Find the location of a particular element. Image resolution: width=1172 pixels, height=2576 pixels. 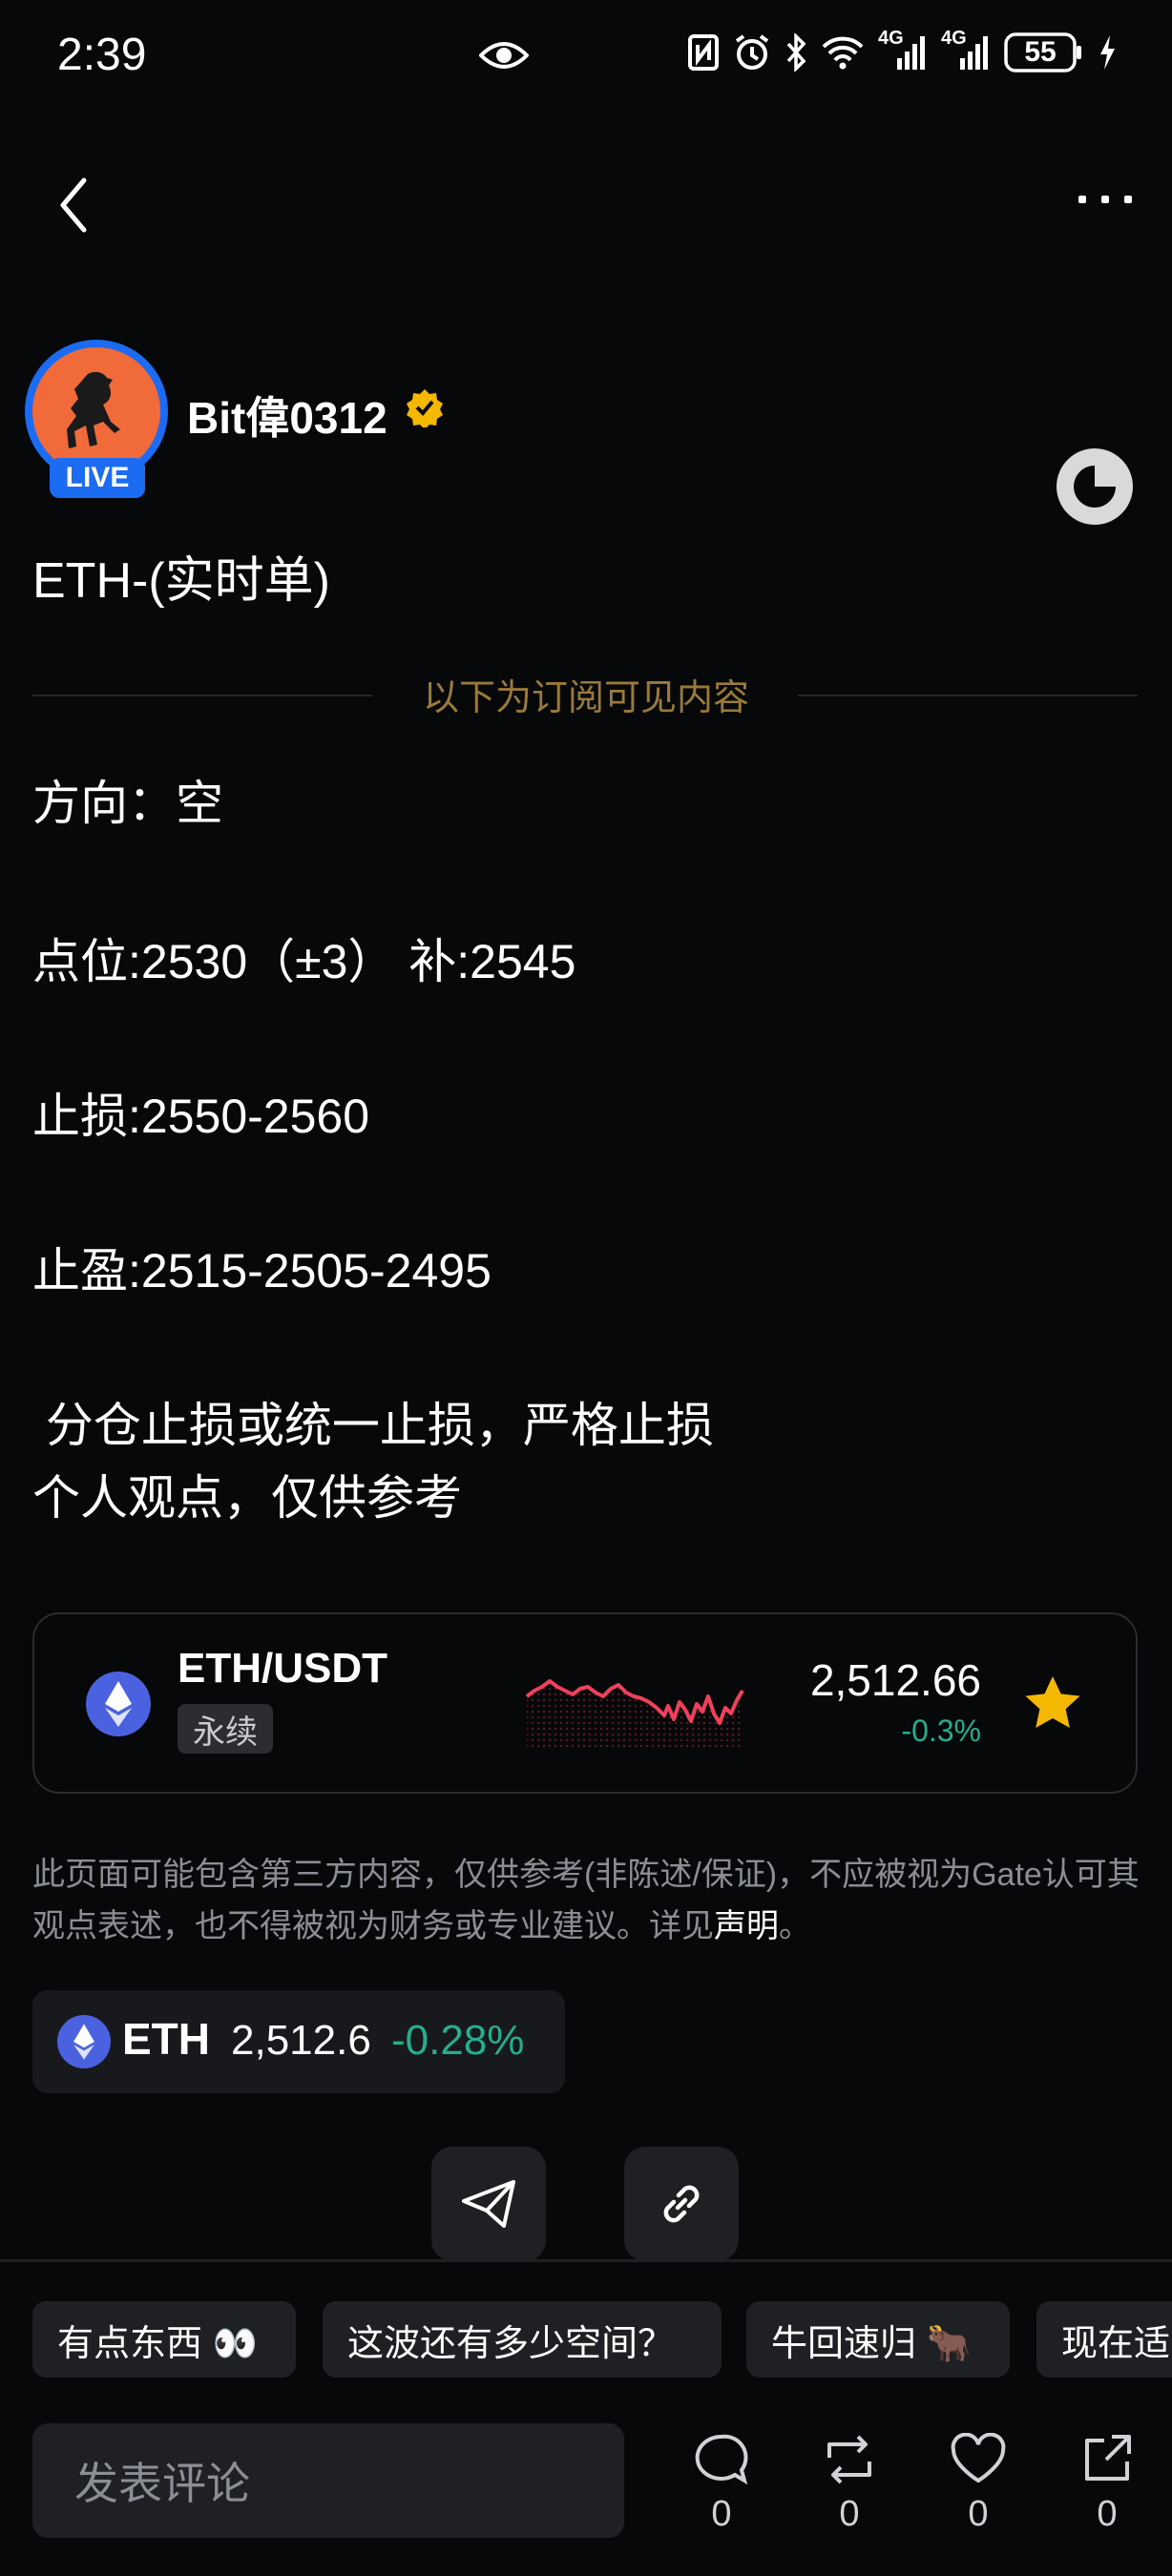

copy-link-button is located at coordinates (682, 2204).